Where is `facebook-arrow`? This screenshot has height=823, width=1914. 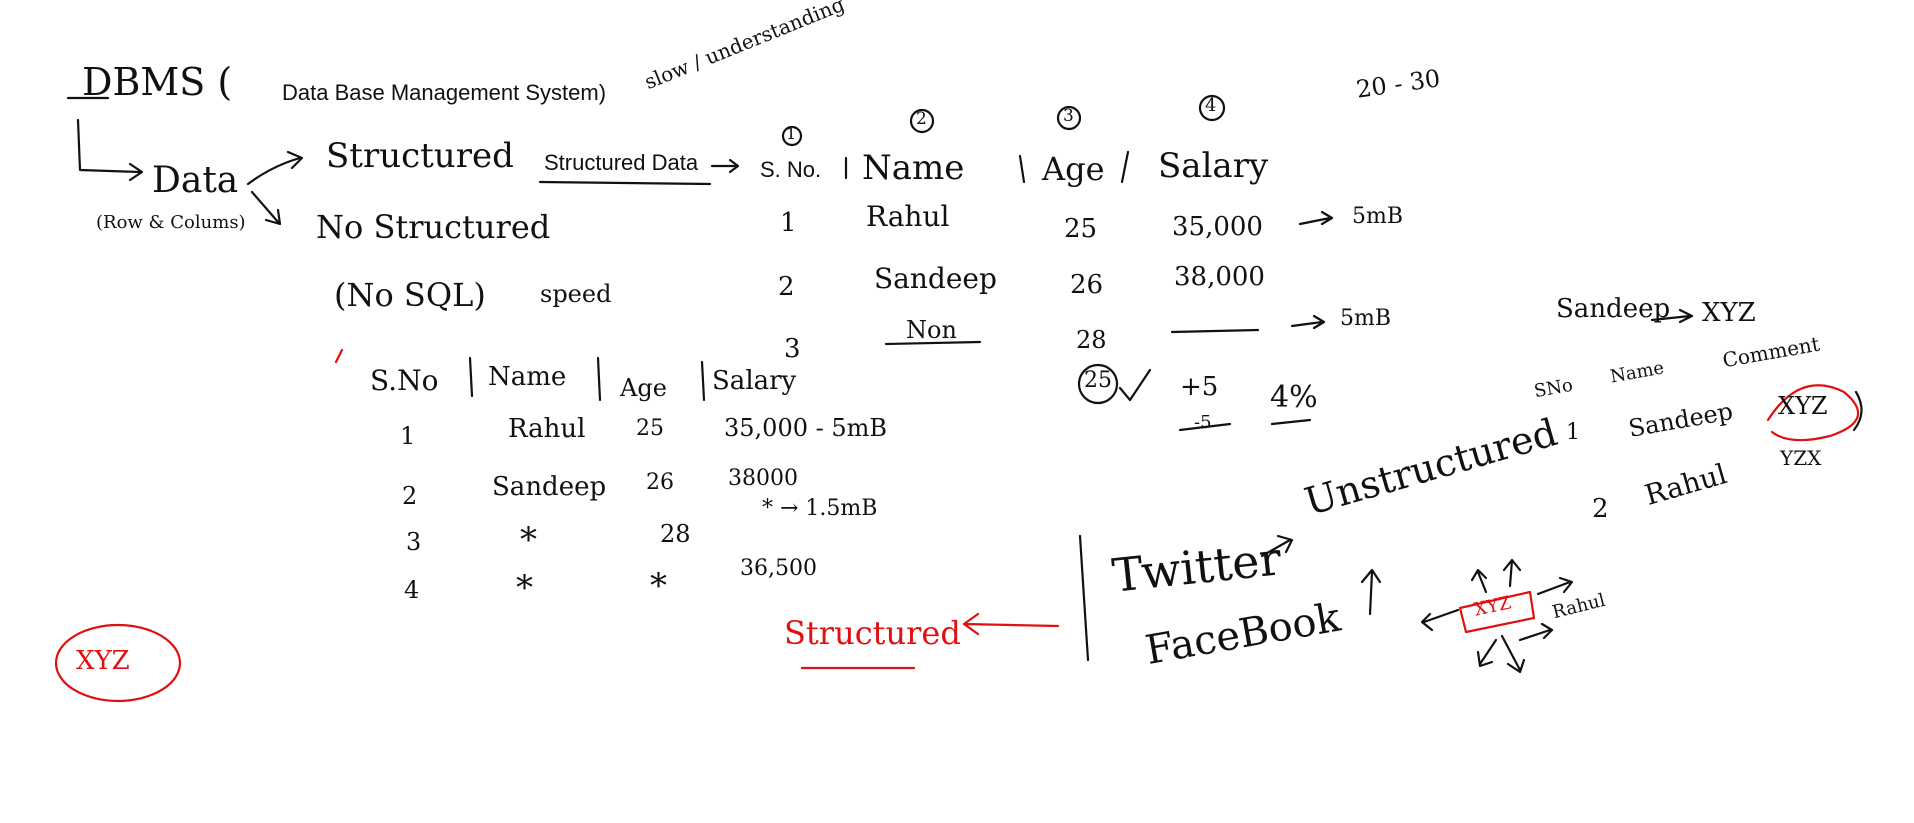 facebook-arrow is located at coordinates (1371, 592).